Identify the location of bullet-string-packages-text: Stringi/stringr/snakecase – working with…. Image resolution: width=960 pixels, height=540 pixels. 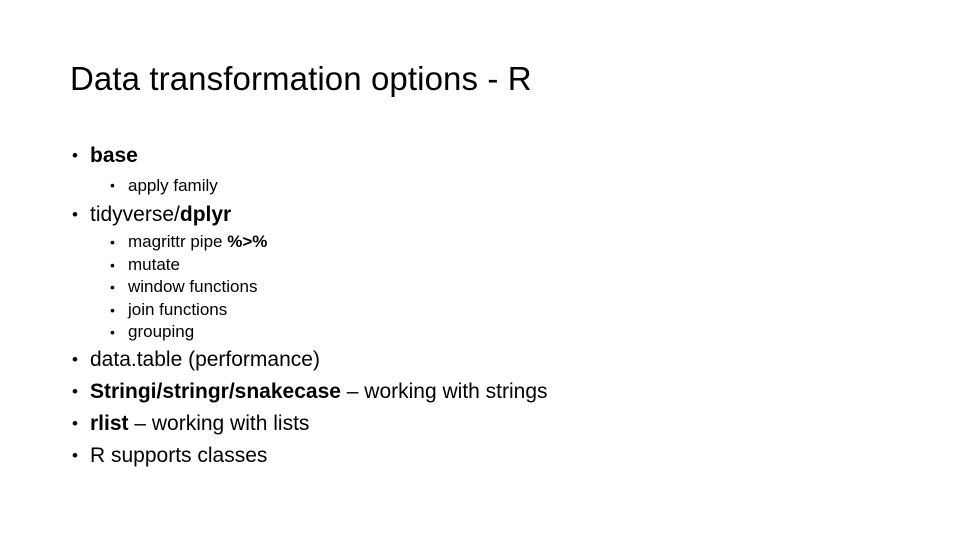
(496, 392).